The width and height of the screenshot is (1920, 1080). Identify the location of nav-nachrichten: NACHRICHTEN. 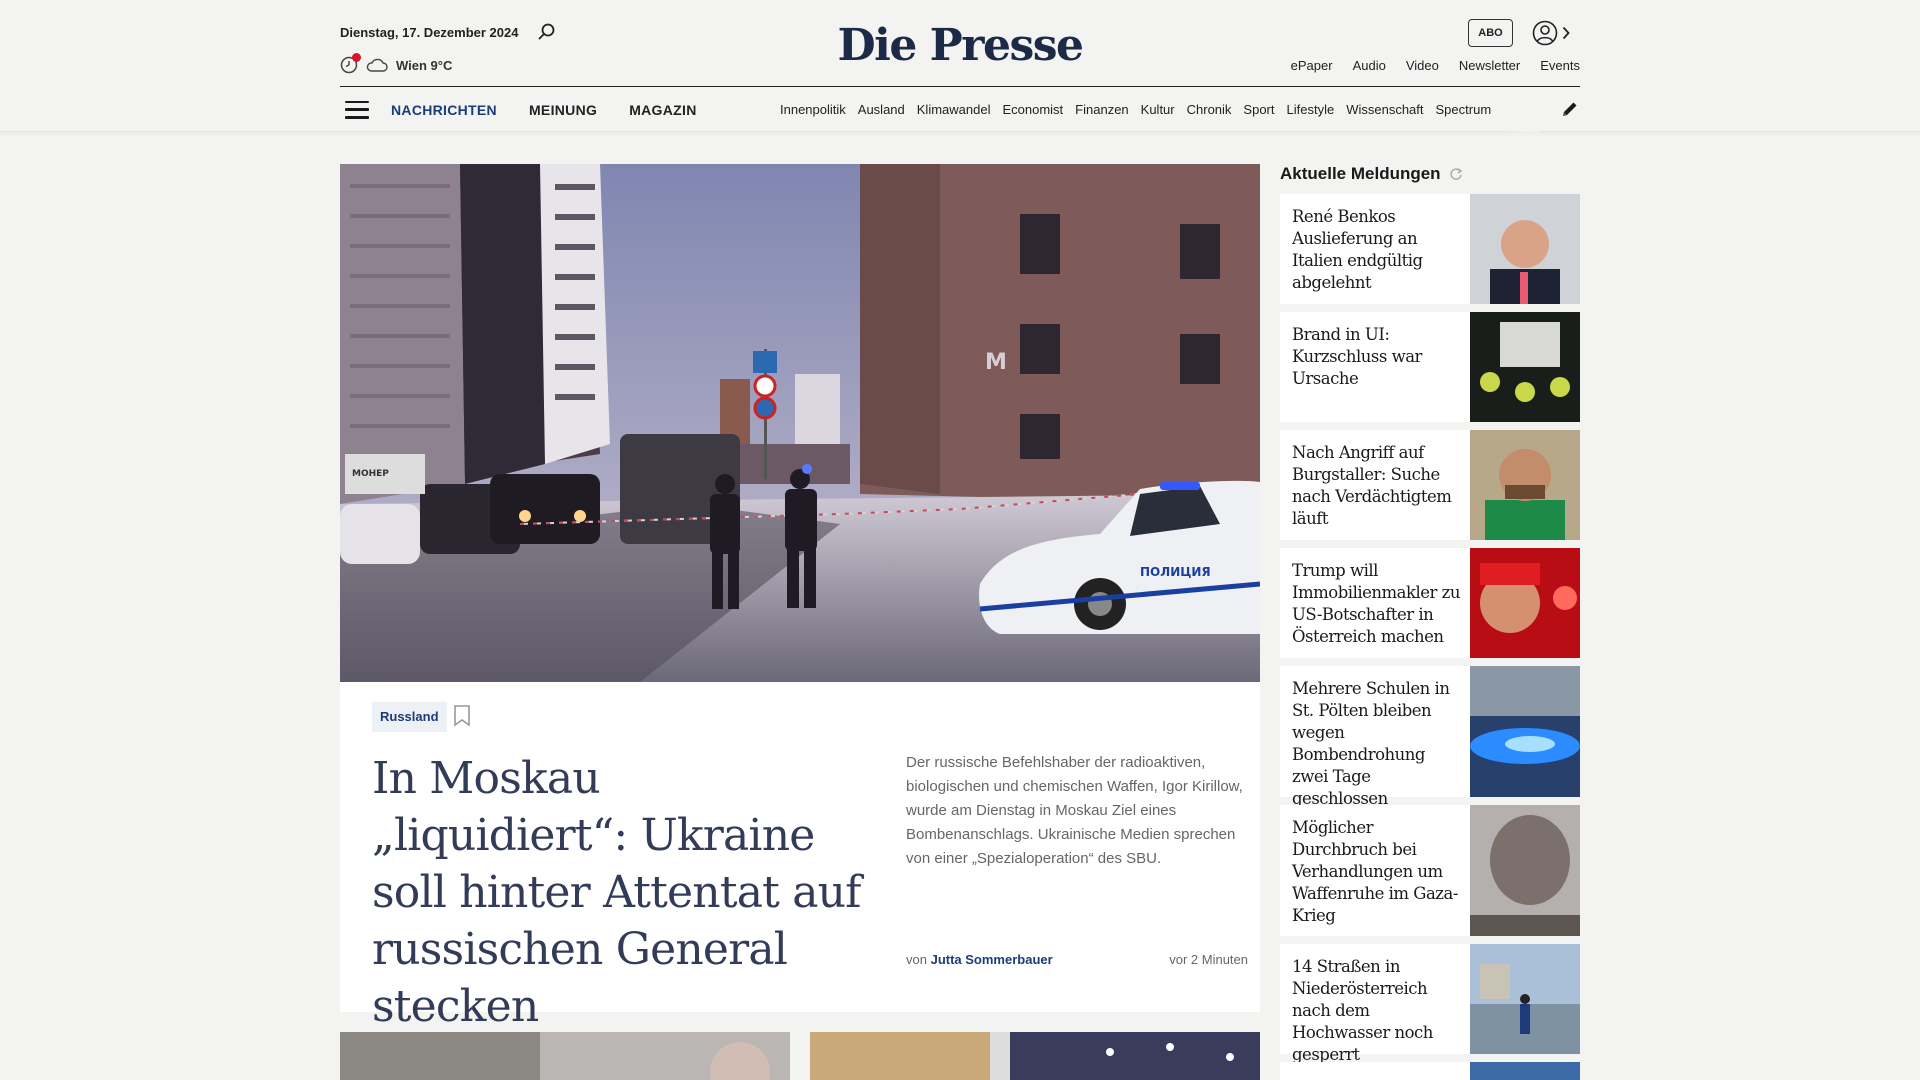
(444, 110).